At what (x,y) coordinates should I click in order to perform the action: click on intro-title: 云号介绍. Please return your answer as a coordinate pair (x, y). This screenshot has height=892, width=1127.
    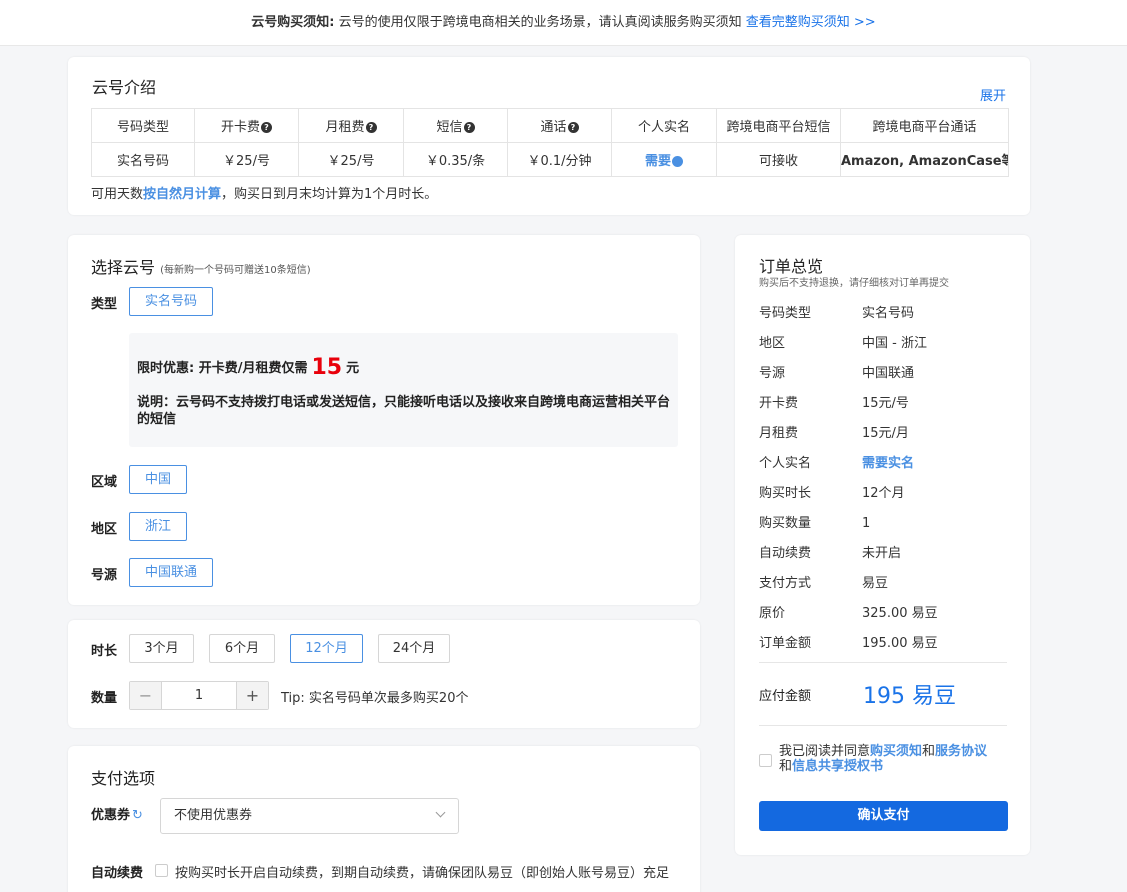
    Looking at the image, I should click on (124, 87).